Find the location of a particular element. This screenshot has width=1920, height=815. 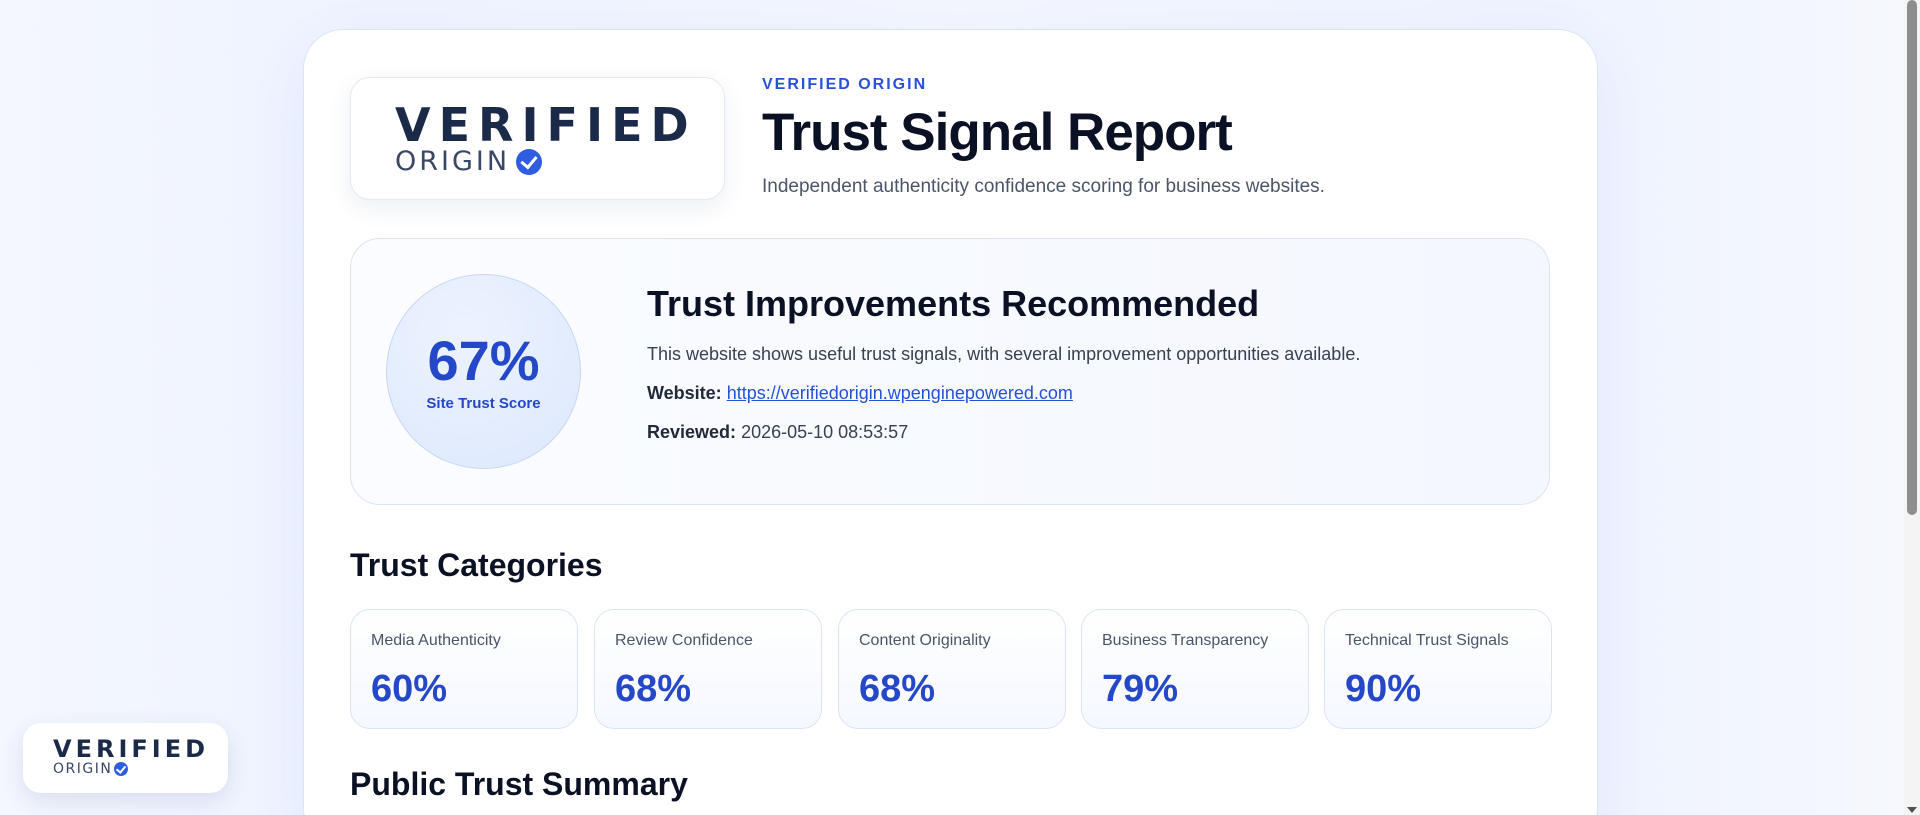

verified-origin-badge: VERIFIED ORIGIN is located at coordinates (125, 758).